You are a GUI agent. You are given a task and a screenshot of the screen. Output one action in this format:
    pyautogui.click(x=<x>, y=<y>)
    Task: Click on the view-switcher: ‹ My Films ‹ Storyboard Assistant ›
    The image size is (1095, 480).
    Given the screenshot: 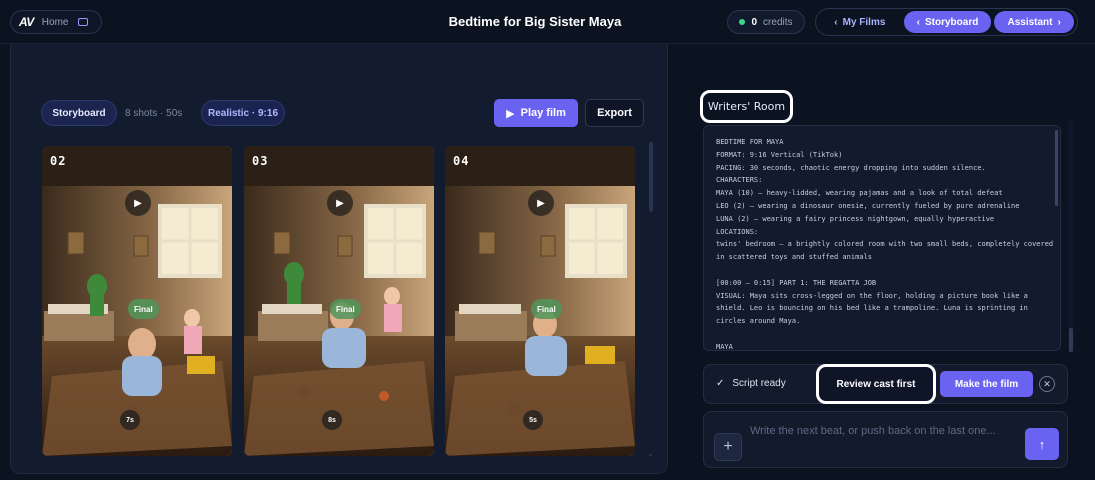 What is the action you would take?
    pyautogui.click(x=946, y=22)
    